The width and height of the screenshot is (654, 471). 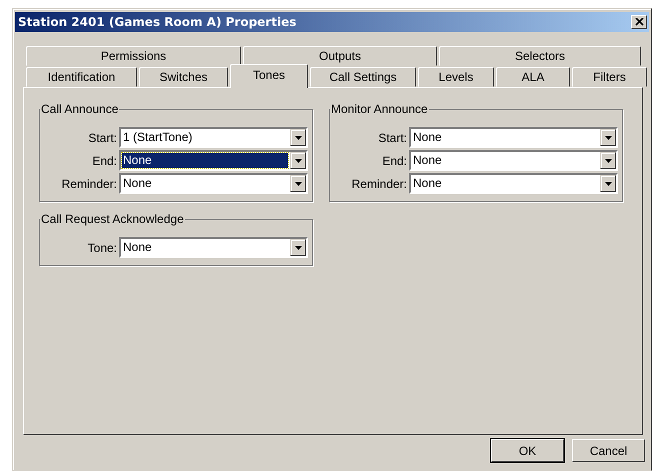 What do you see at coordinates (363, 77) in the screenshot?
I see `tab: Call Settings` at bounding box center [363, 77].